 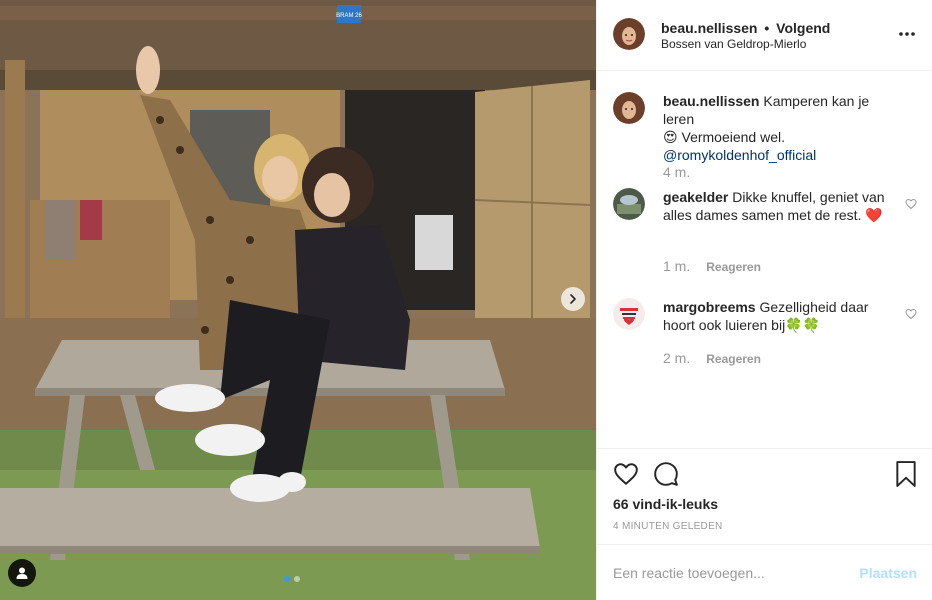 I want to click on tagged-users-button, so click(x=22, y=573).